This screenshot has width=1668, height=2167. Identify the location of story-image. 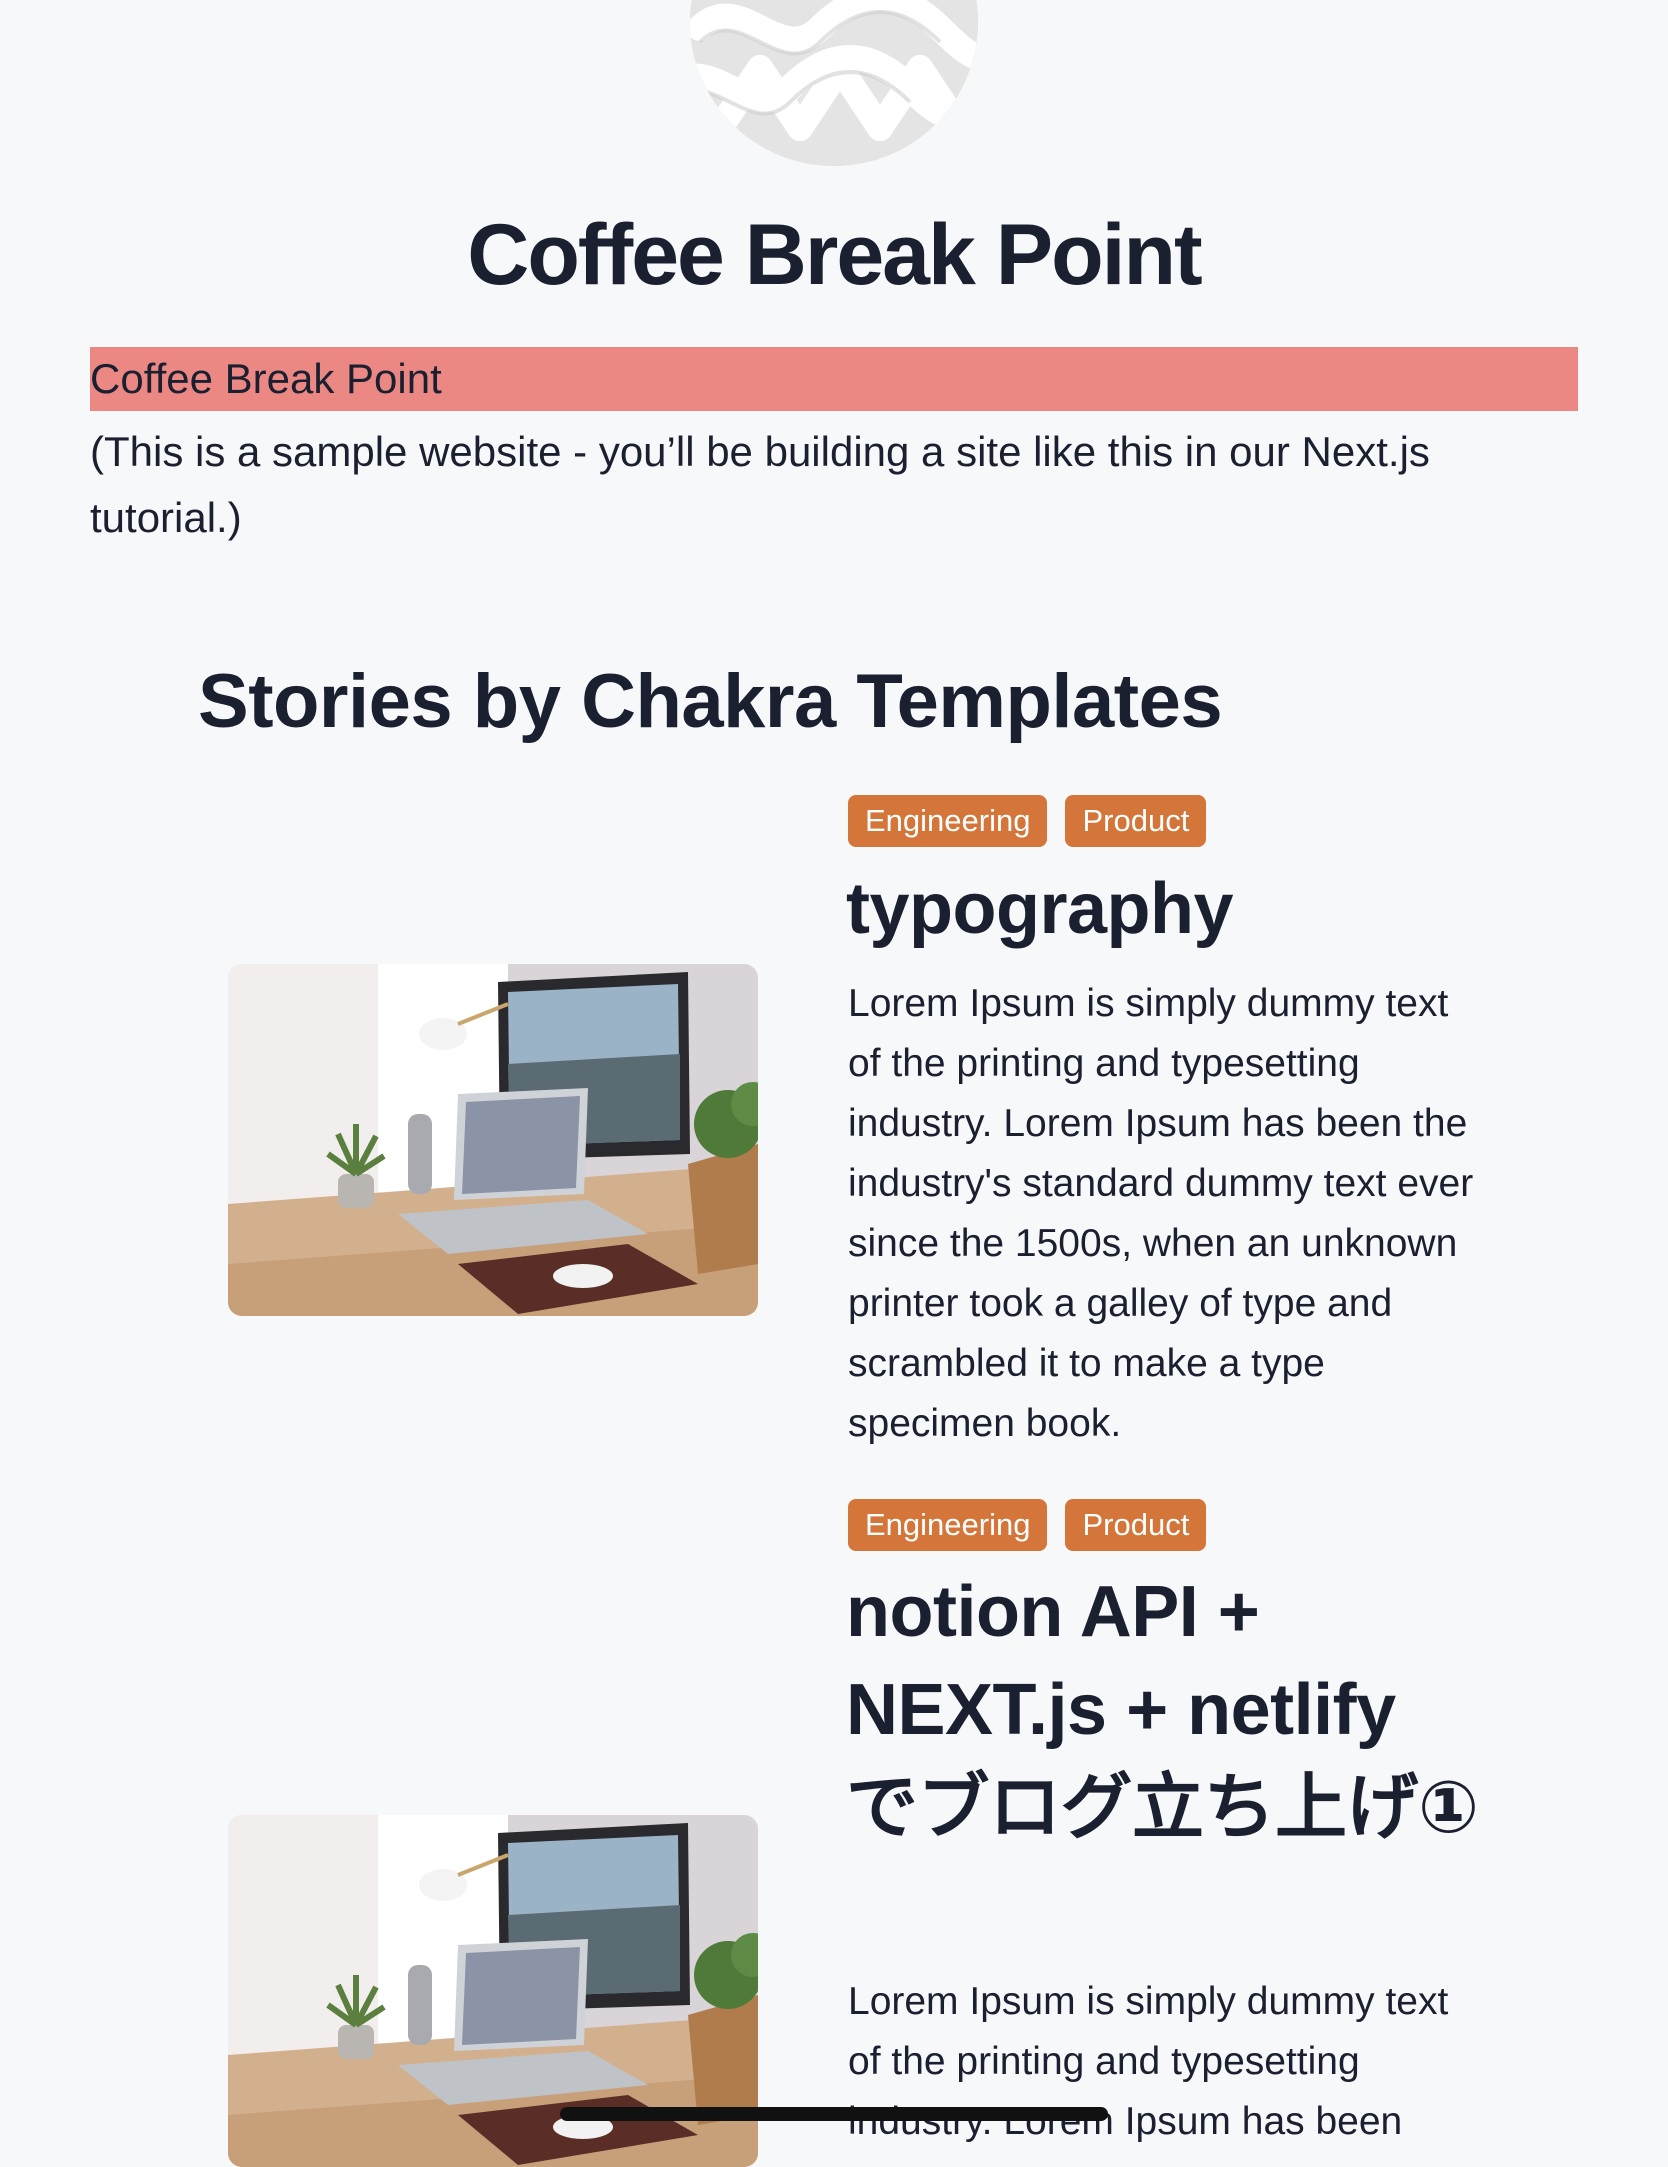
(493, 1140).